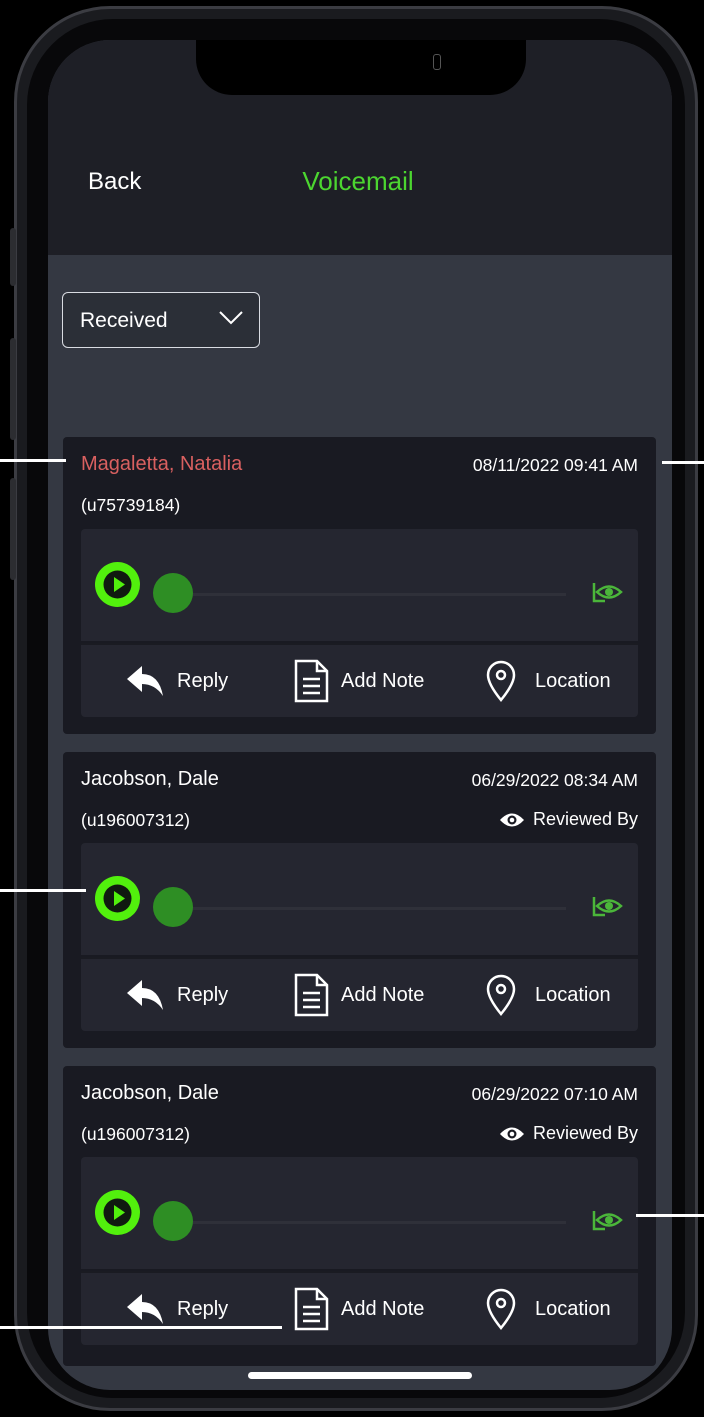 This screenshot has width=704, height=1417. I want to click on filter-dropdown: Received, so click(161, 320).